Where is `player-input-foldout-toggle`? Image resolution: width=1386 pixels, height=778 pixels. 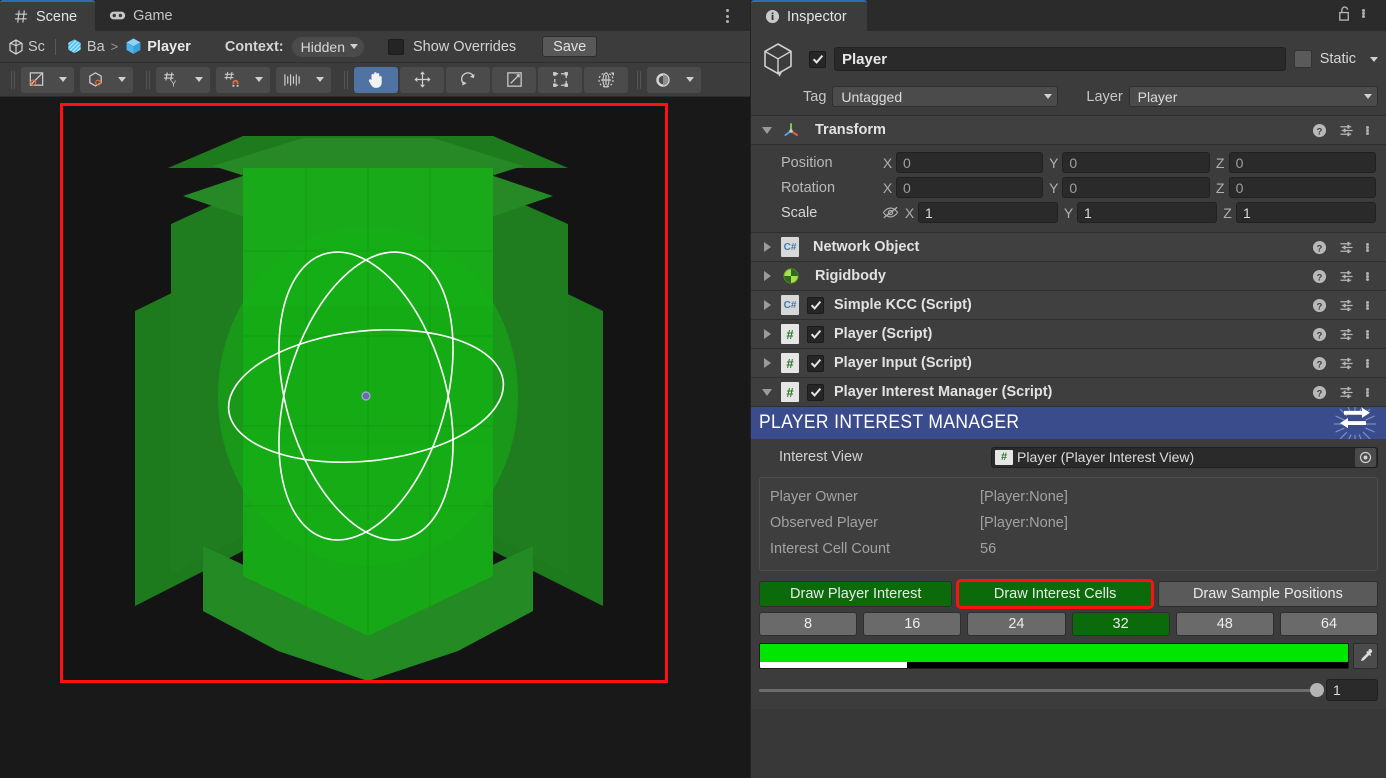
player-input-foldout-toggle is located at coordinates (767, 363).